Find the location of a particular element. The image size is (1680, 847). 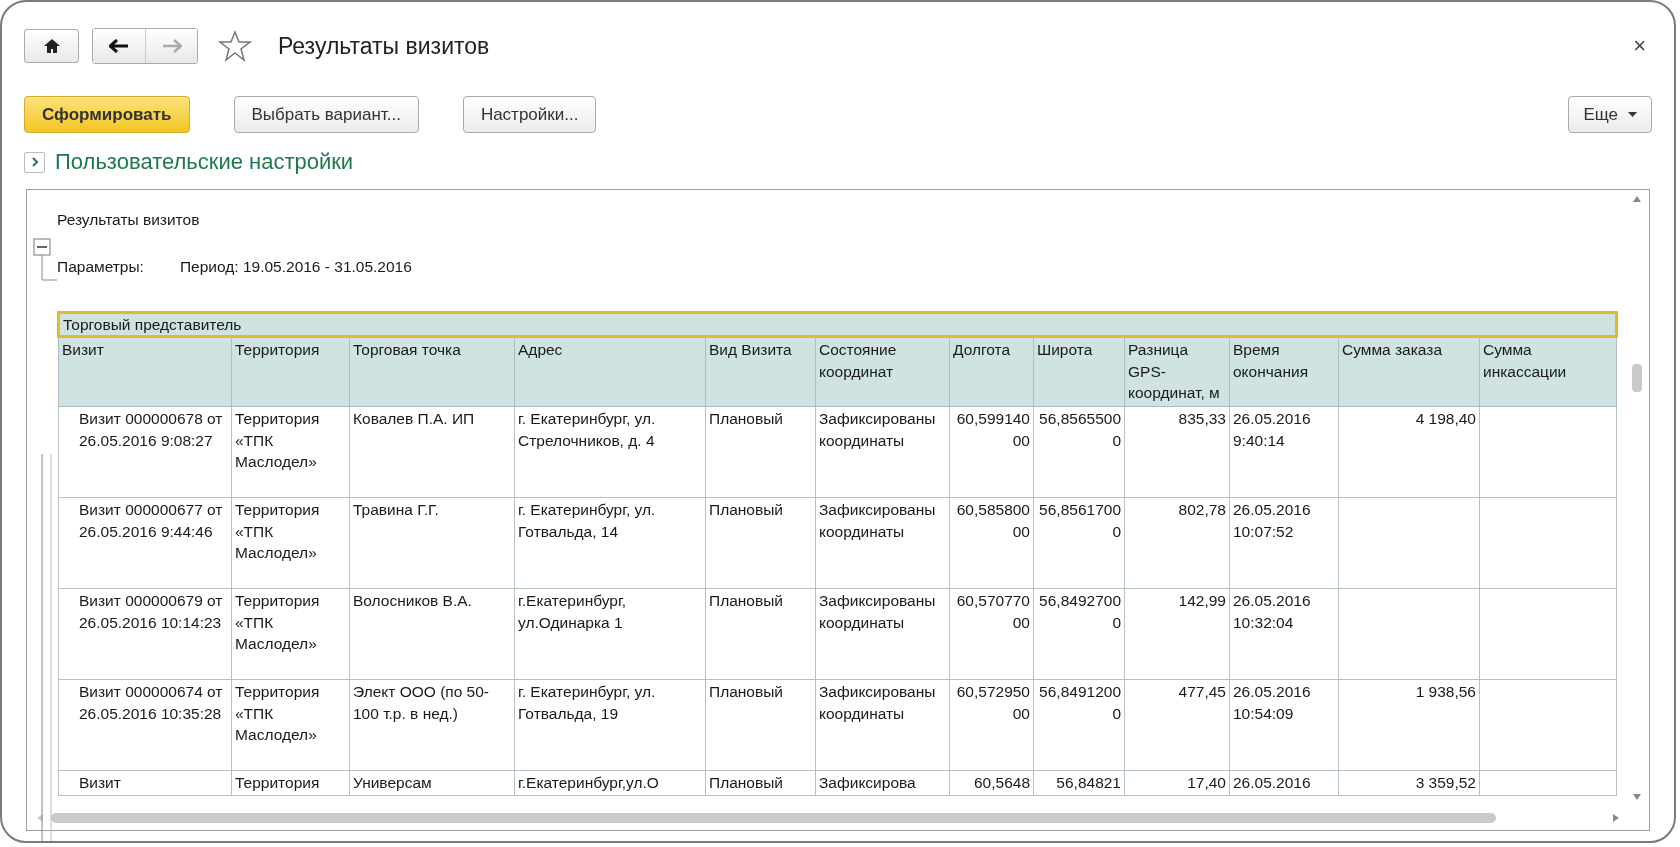

table-cell: Зафиксирова is located at coordinates (882, 783).